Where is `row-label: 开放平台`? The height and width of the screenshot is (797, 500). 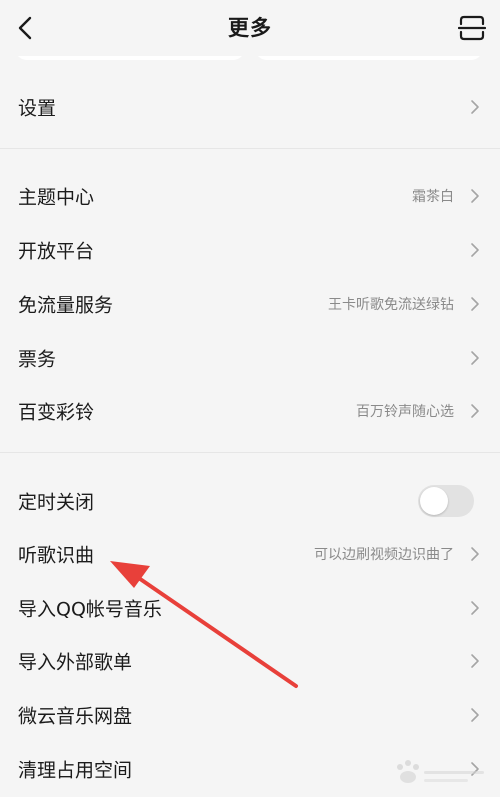 row-label: 开放平台 is located at coordinates (56, 251).